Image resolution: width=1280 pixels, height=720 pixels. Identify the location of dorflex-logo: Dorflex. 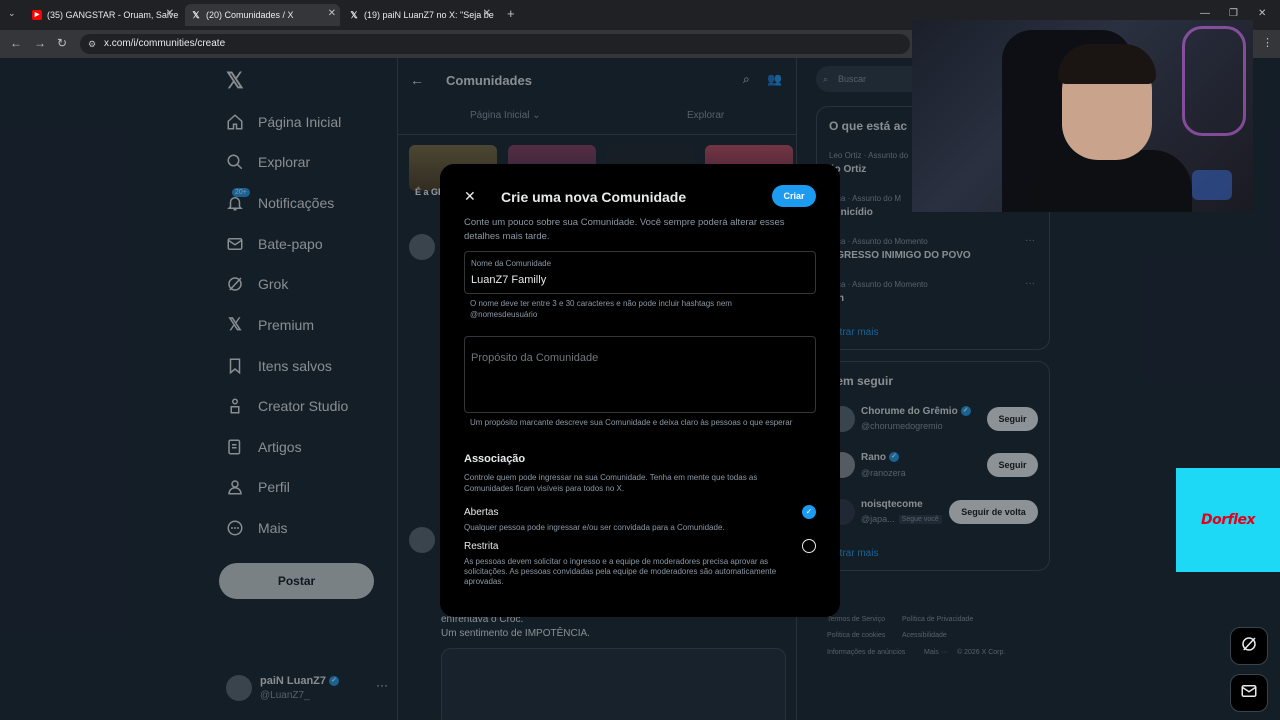
(1228, 520).